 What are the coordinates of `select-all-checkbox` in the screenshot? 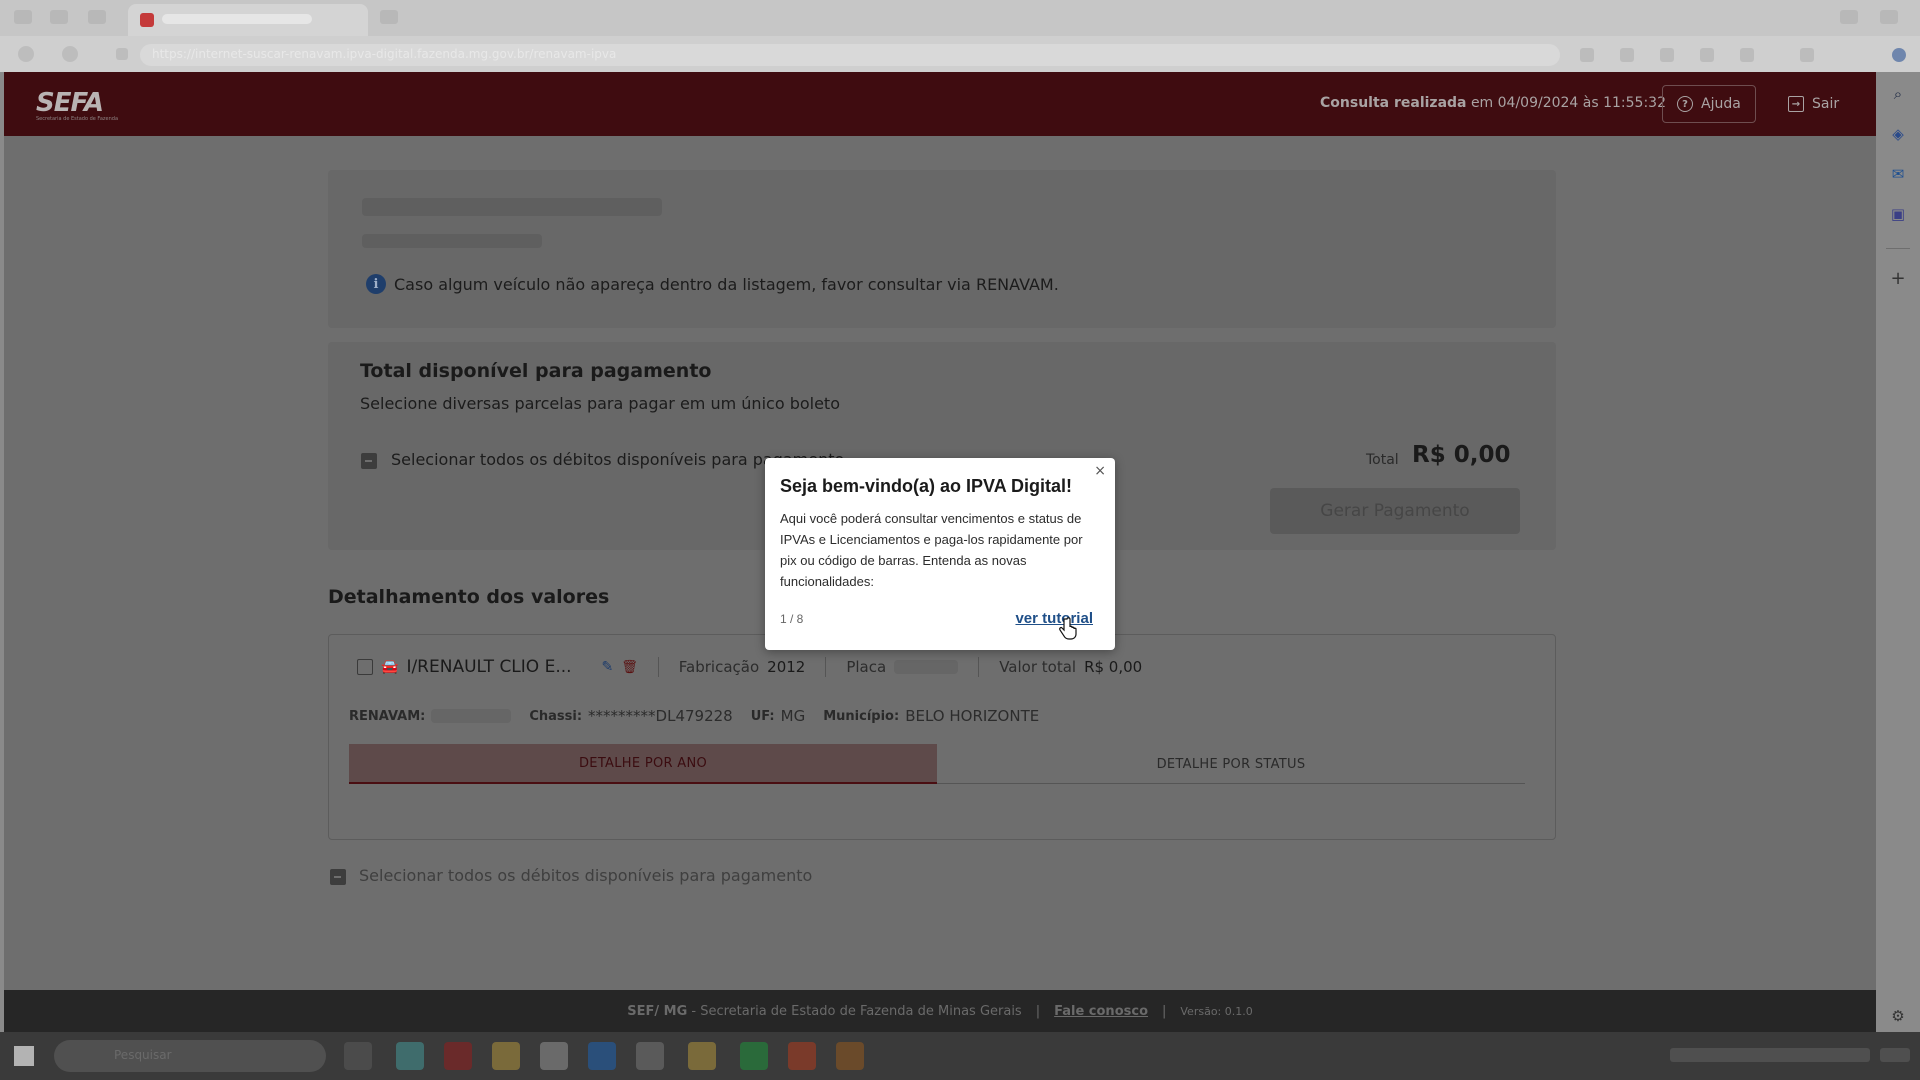 It's located at (369, 461).